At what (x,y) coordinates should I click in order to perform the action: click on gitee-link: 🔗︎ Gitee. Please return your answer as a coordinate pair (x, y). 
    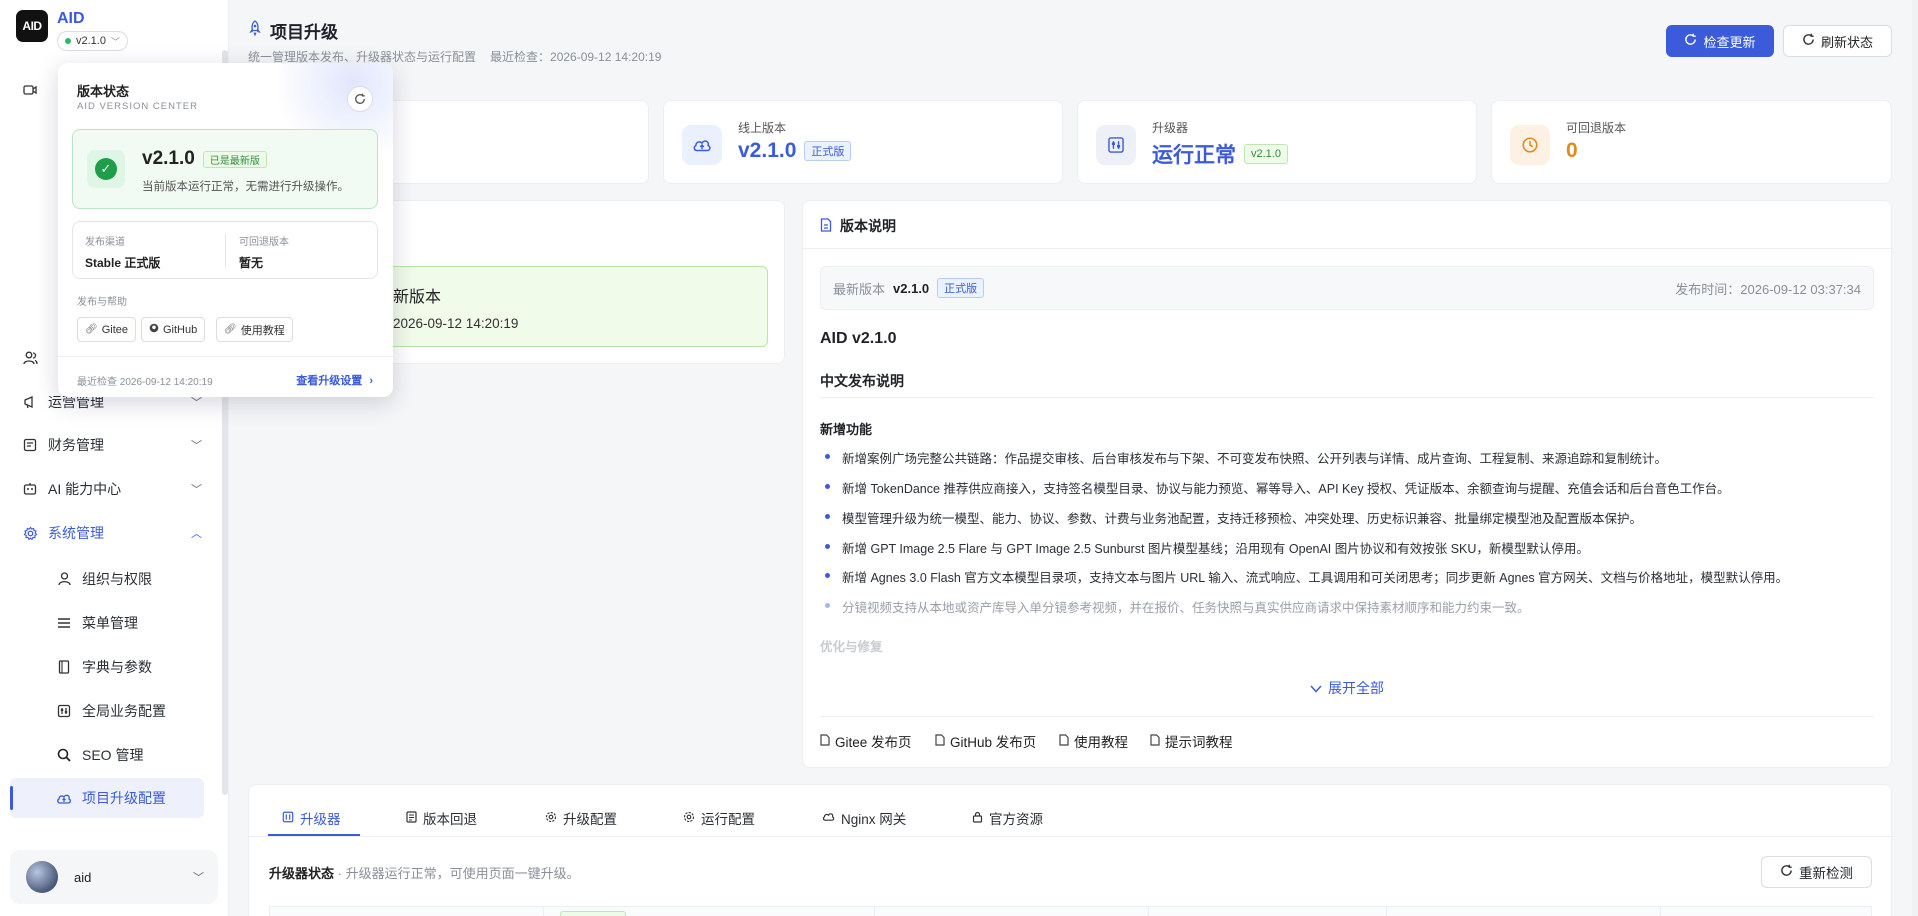
    Looking at the image, I should click on (106, 329).